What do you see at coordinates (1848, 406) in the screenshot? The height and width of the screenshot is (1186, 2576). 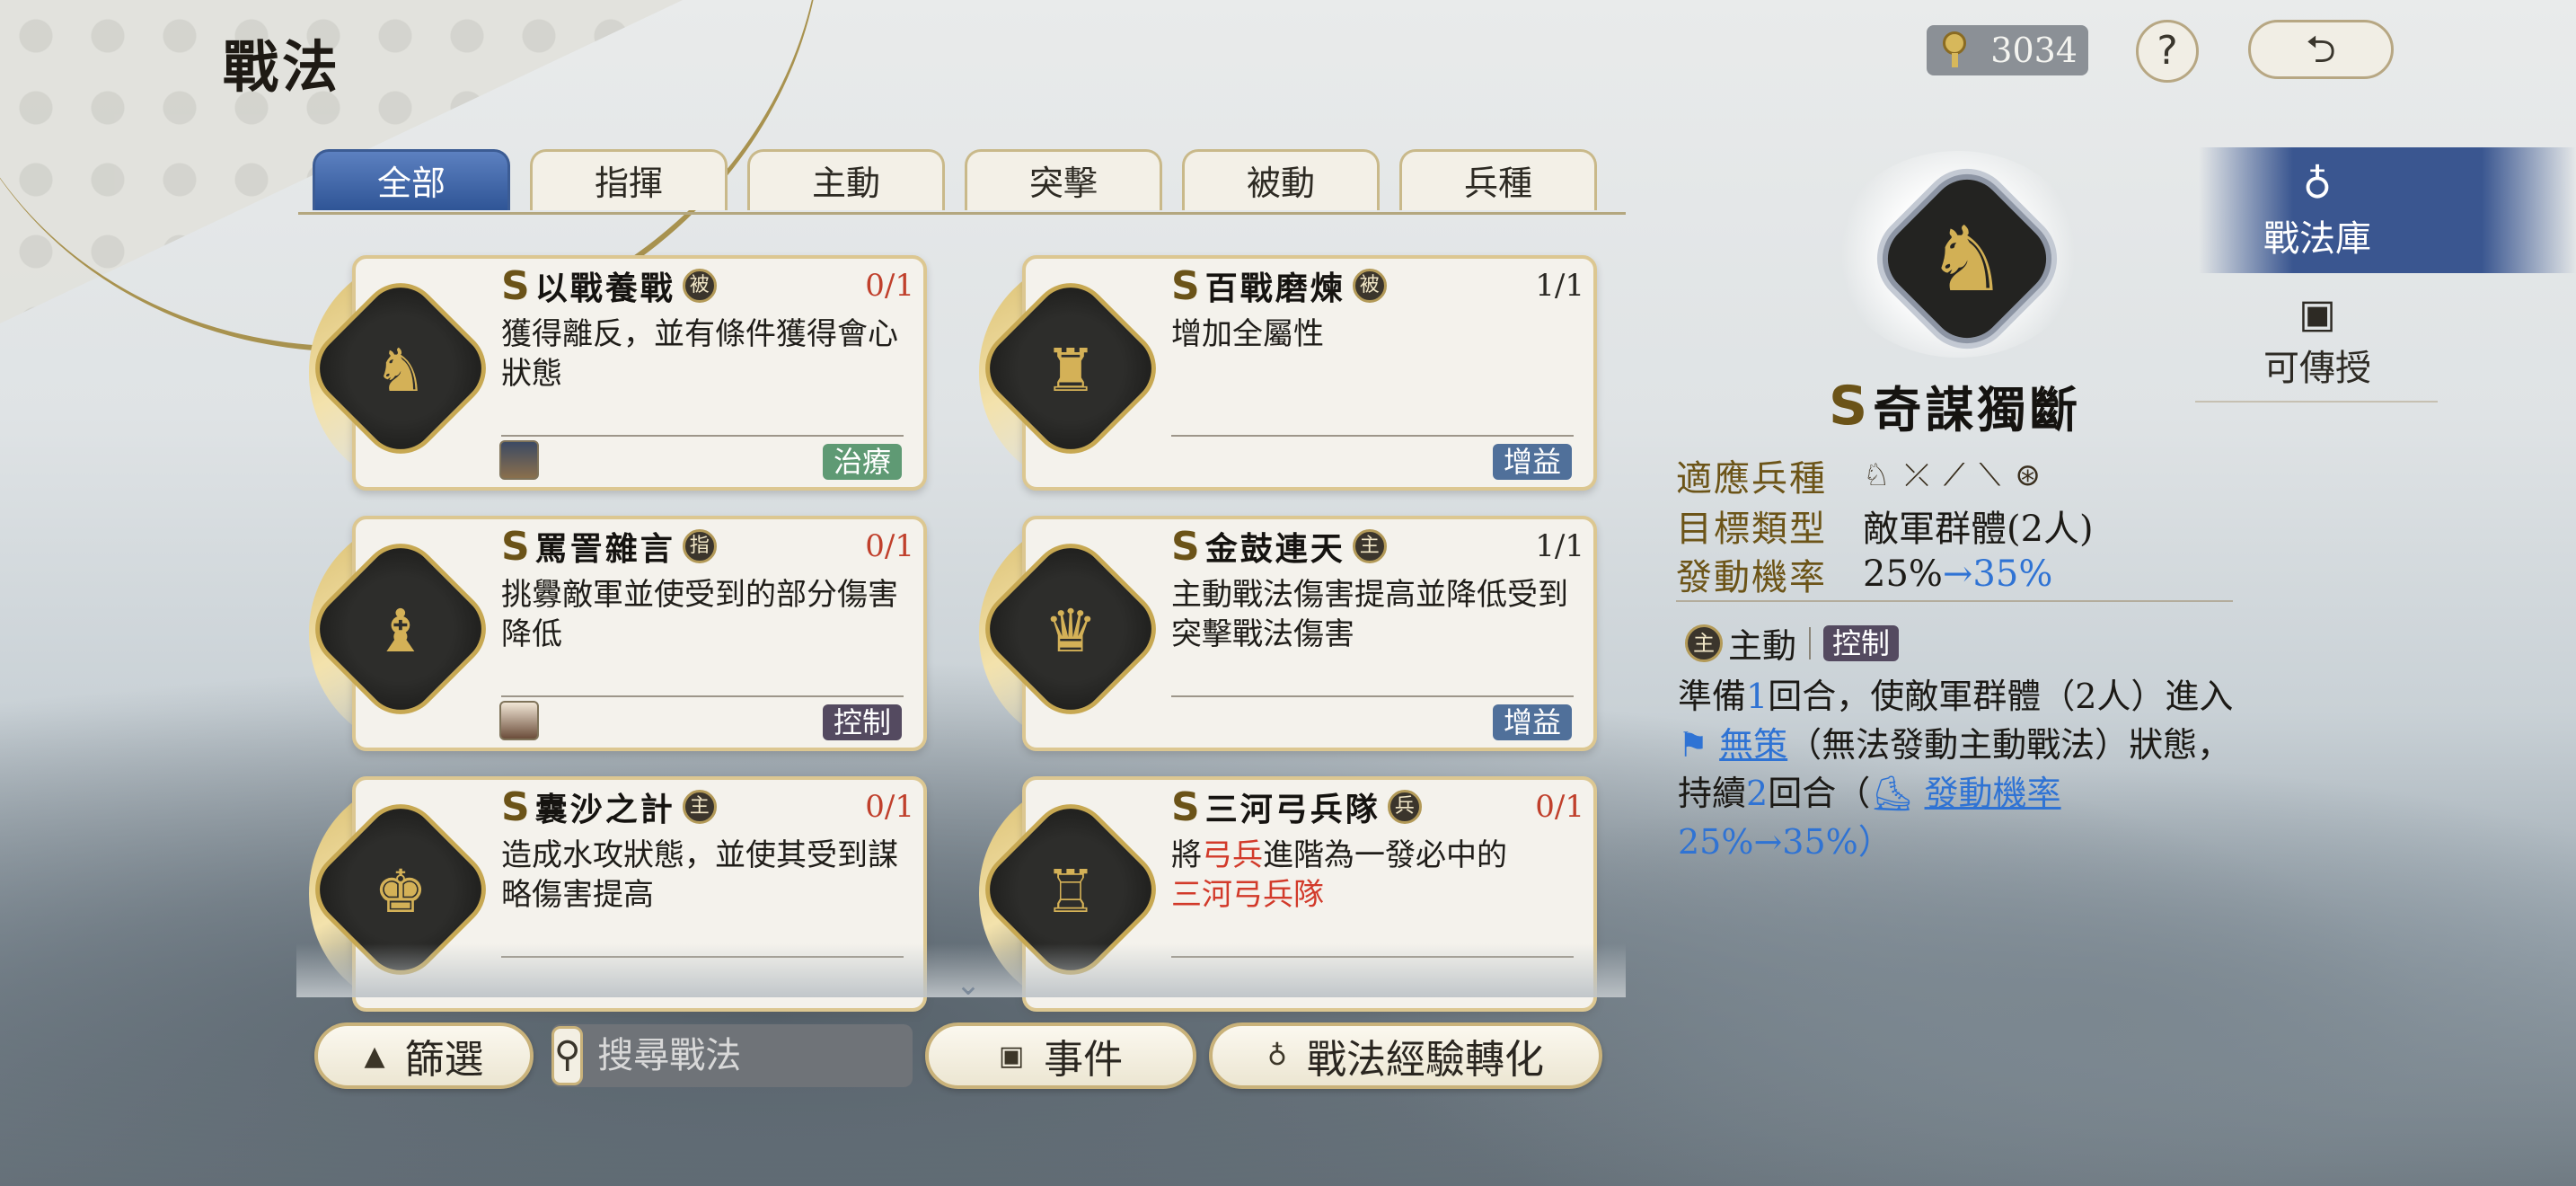 I see `detail-grade: S` at bounding box center [1848, 406].